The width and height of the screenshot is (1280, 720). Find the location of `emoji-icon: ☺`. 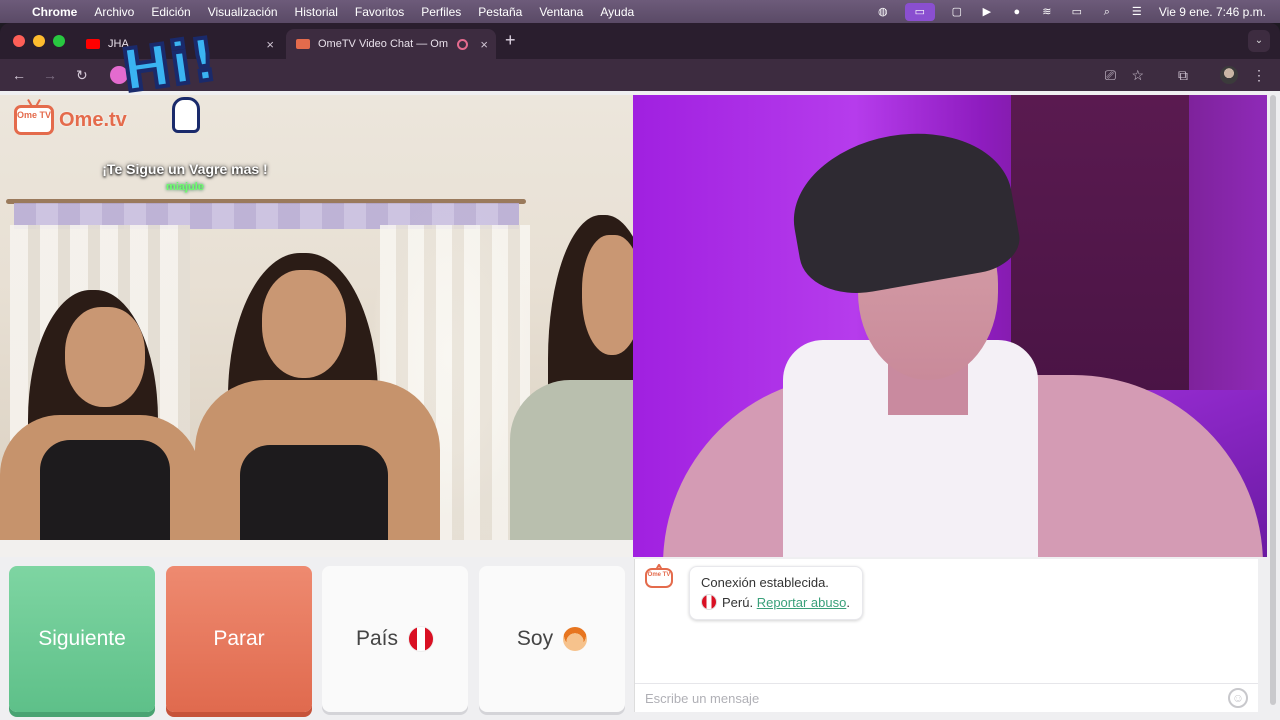

emoji-icon: ☺ is located at coordinates (1238, 698).